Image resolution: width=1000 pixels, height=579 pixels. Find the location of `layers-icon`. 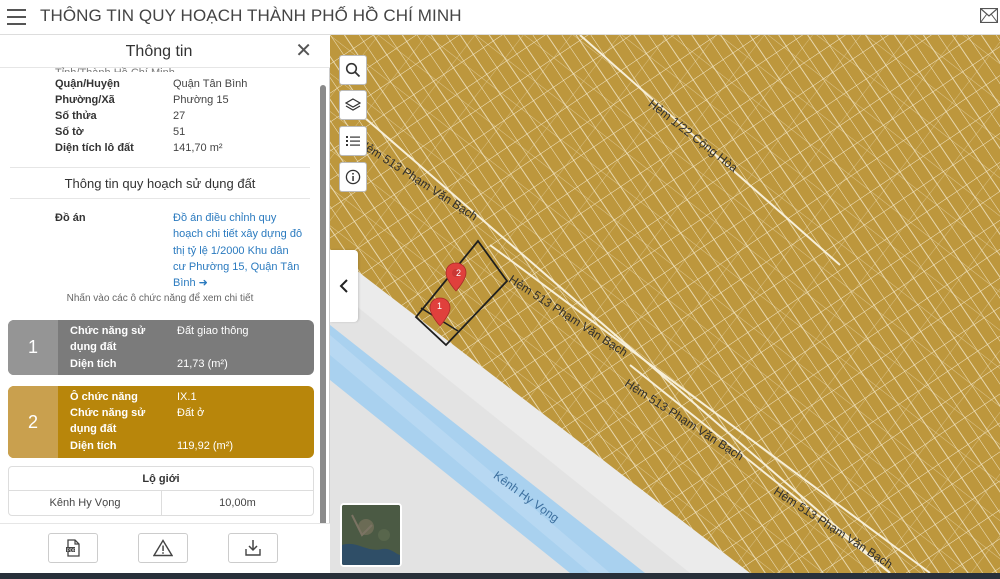

layers-icon is located at coordinates (353, 105).